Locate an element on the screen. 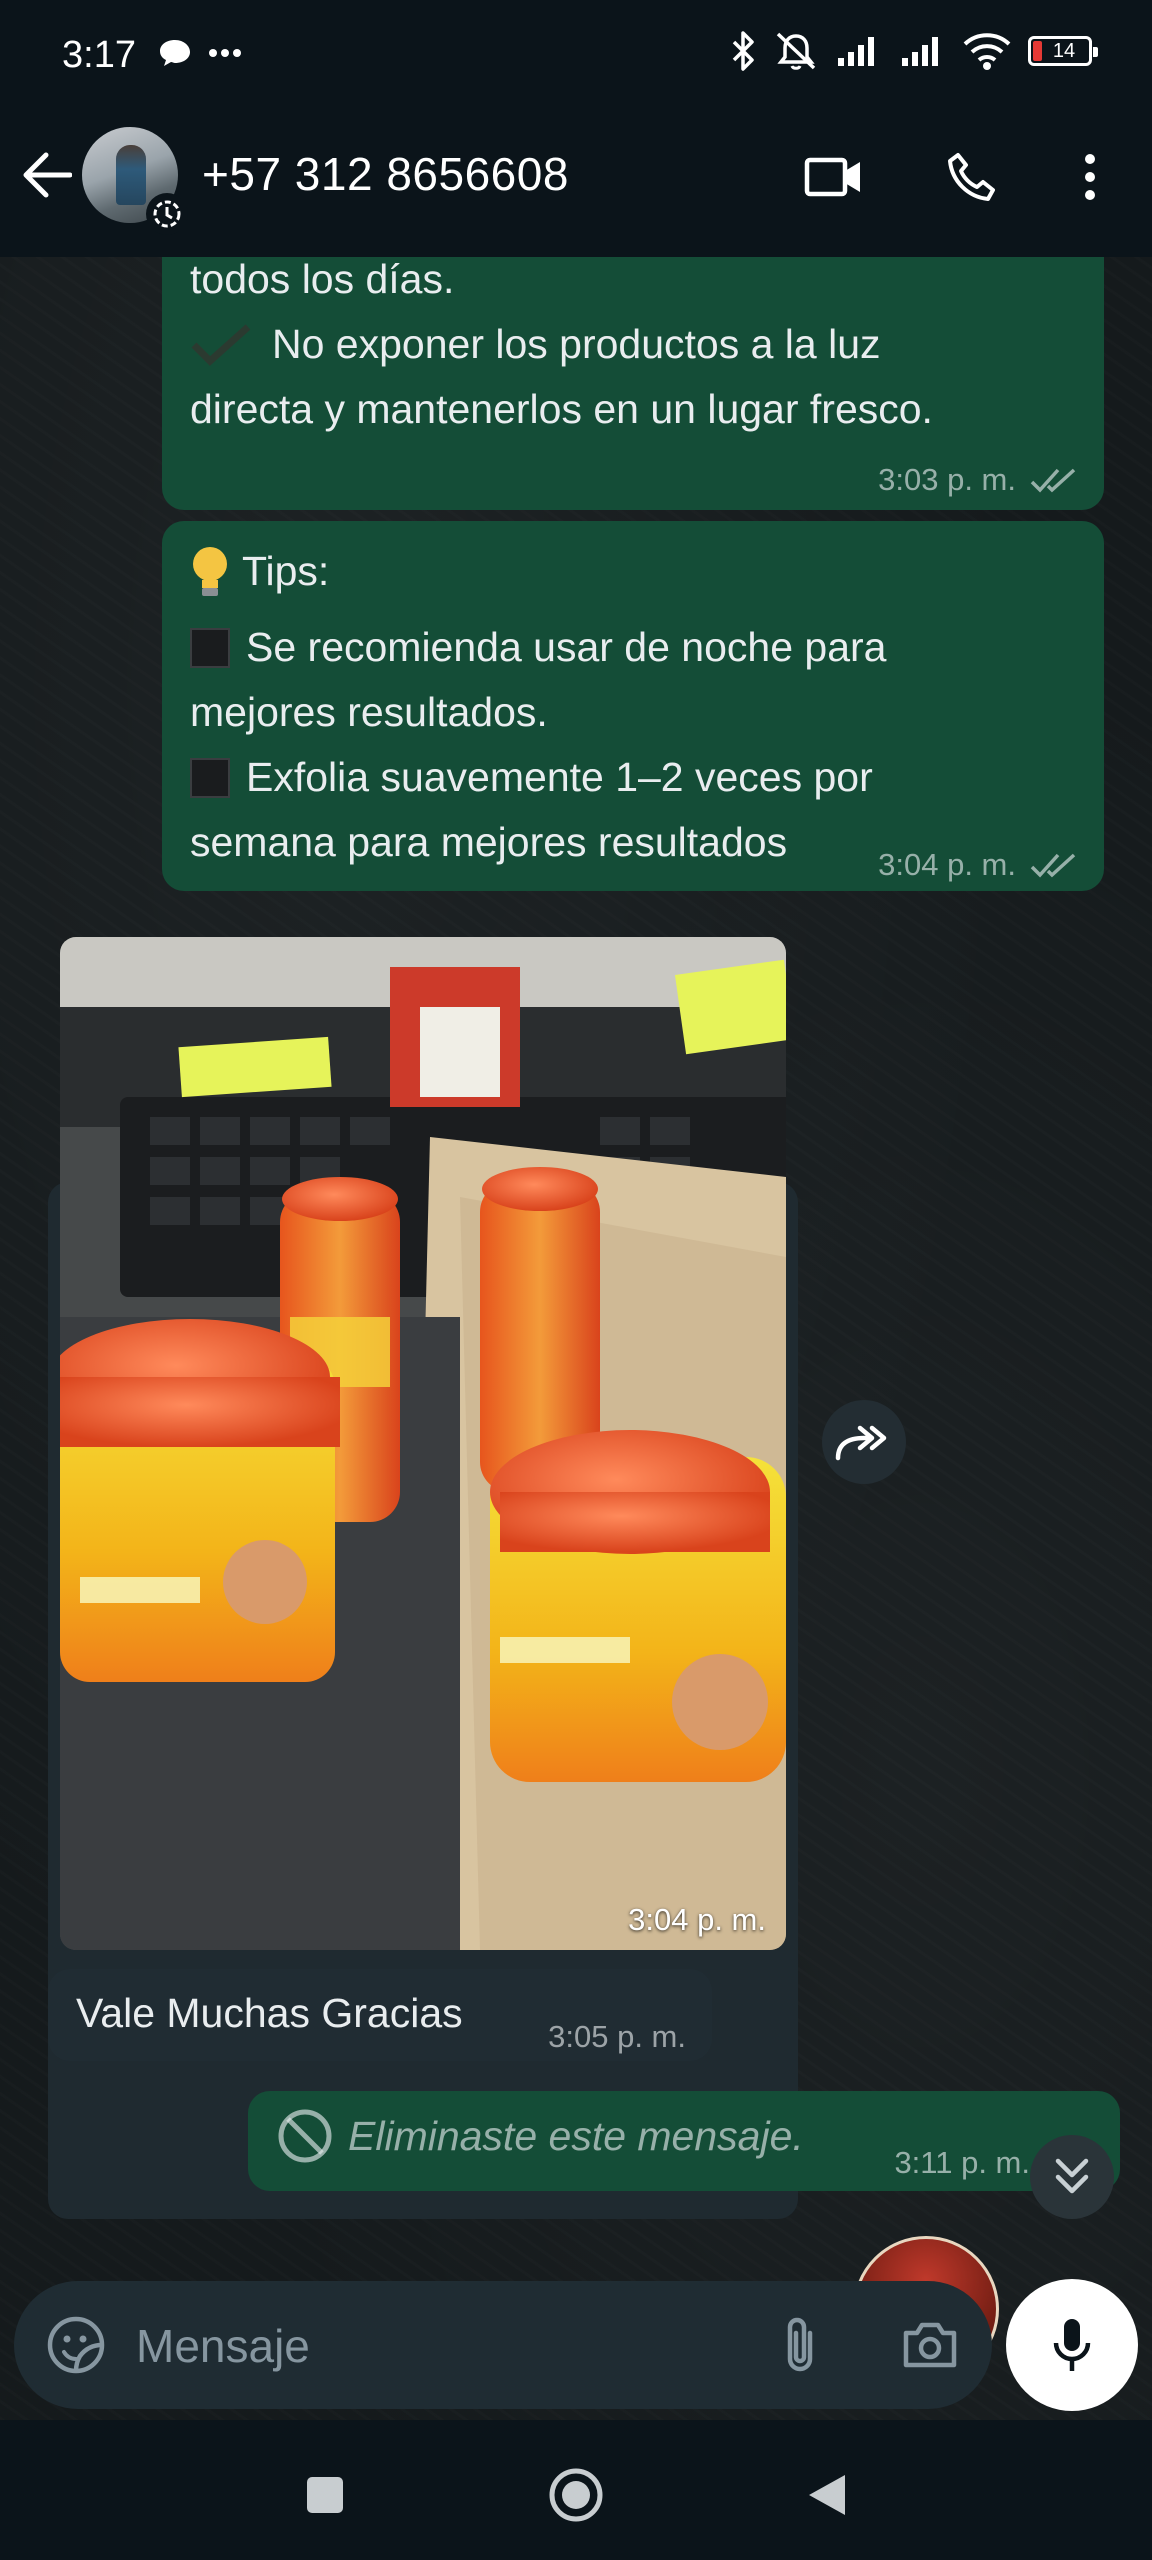 The height and width of the screenshot is (2560, 1152). nav-recents-button is located at coordinates (325, 2495).